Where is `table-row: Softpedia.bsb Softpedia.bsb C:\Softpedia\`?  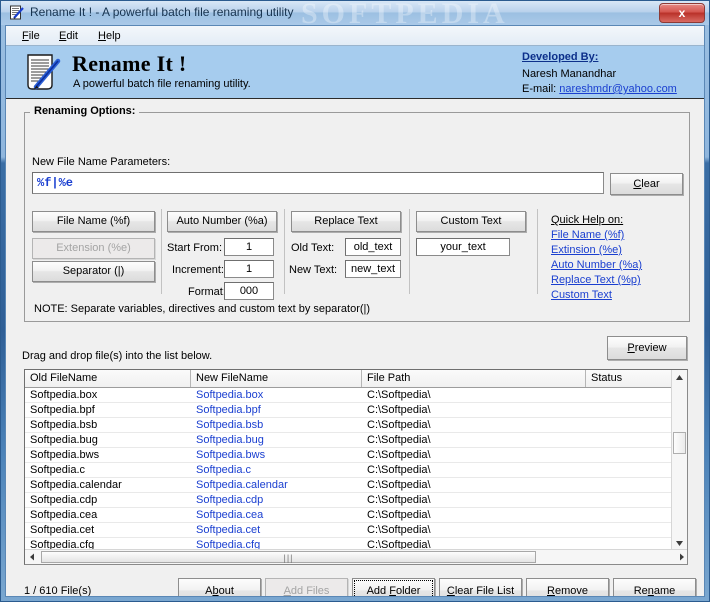 table-row: Softpedia.bsb Softpedia.bsb C:\Softpedia\ is located at coordinates (349, 425).